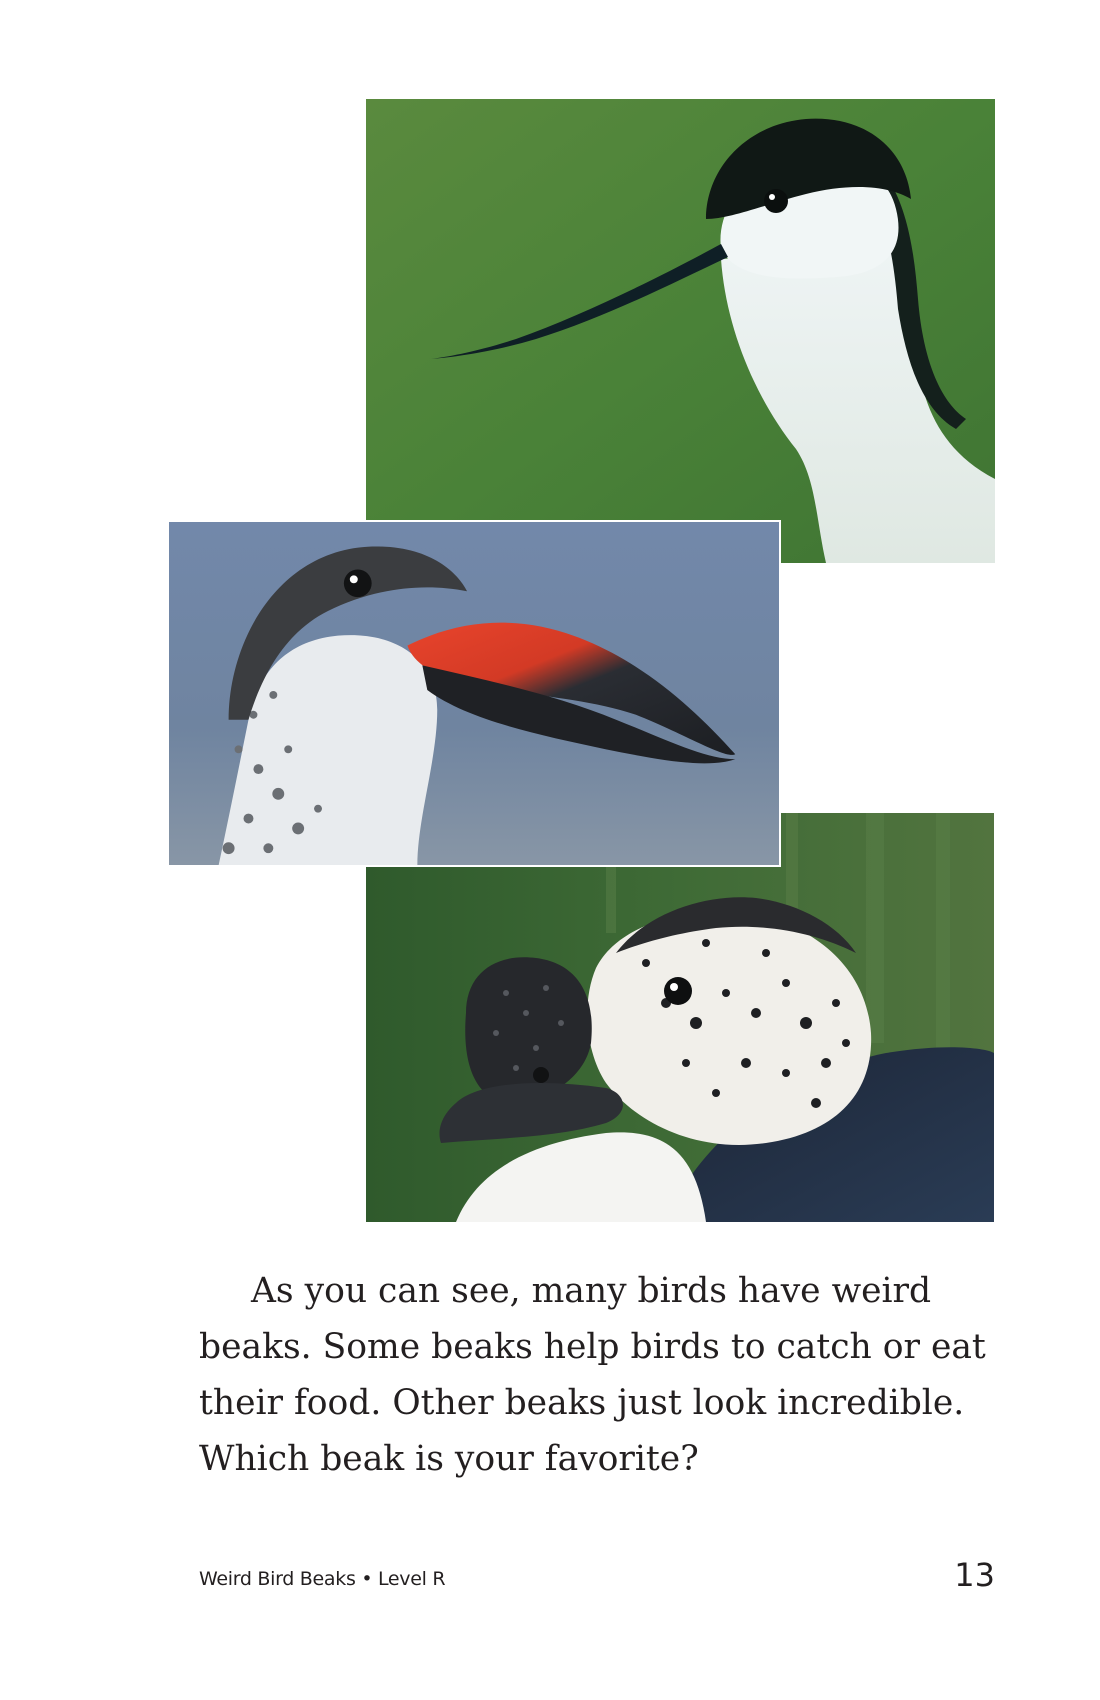 The height and width of the screenshot is (1700, 1100). I want to click on comb-duck-photo, so click(680, 1017).